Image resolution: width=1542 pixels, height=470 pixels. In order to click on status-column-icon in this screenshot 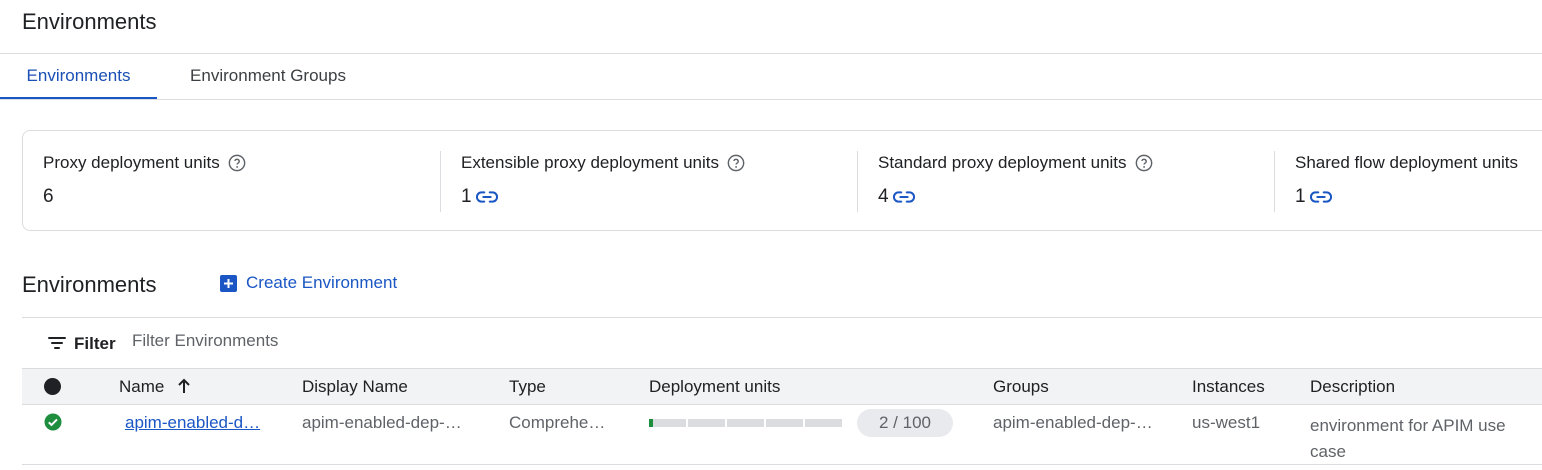, I will do `click(52, 386)`.